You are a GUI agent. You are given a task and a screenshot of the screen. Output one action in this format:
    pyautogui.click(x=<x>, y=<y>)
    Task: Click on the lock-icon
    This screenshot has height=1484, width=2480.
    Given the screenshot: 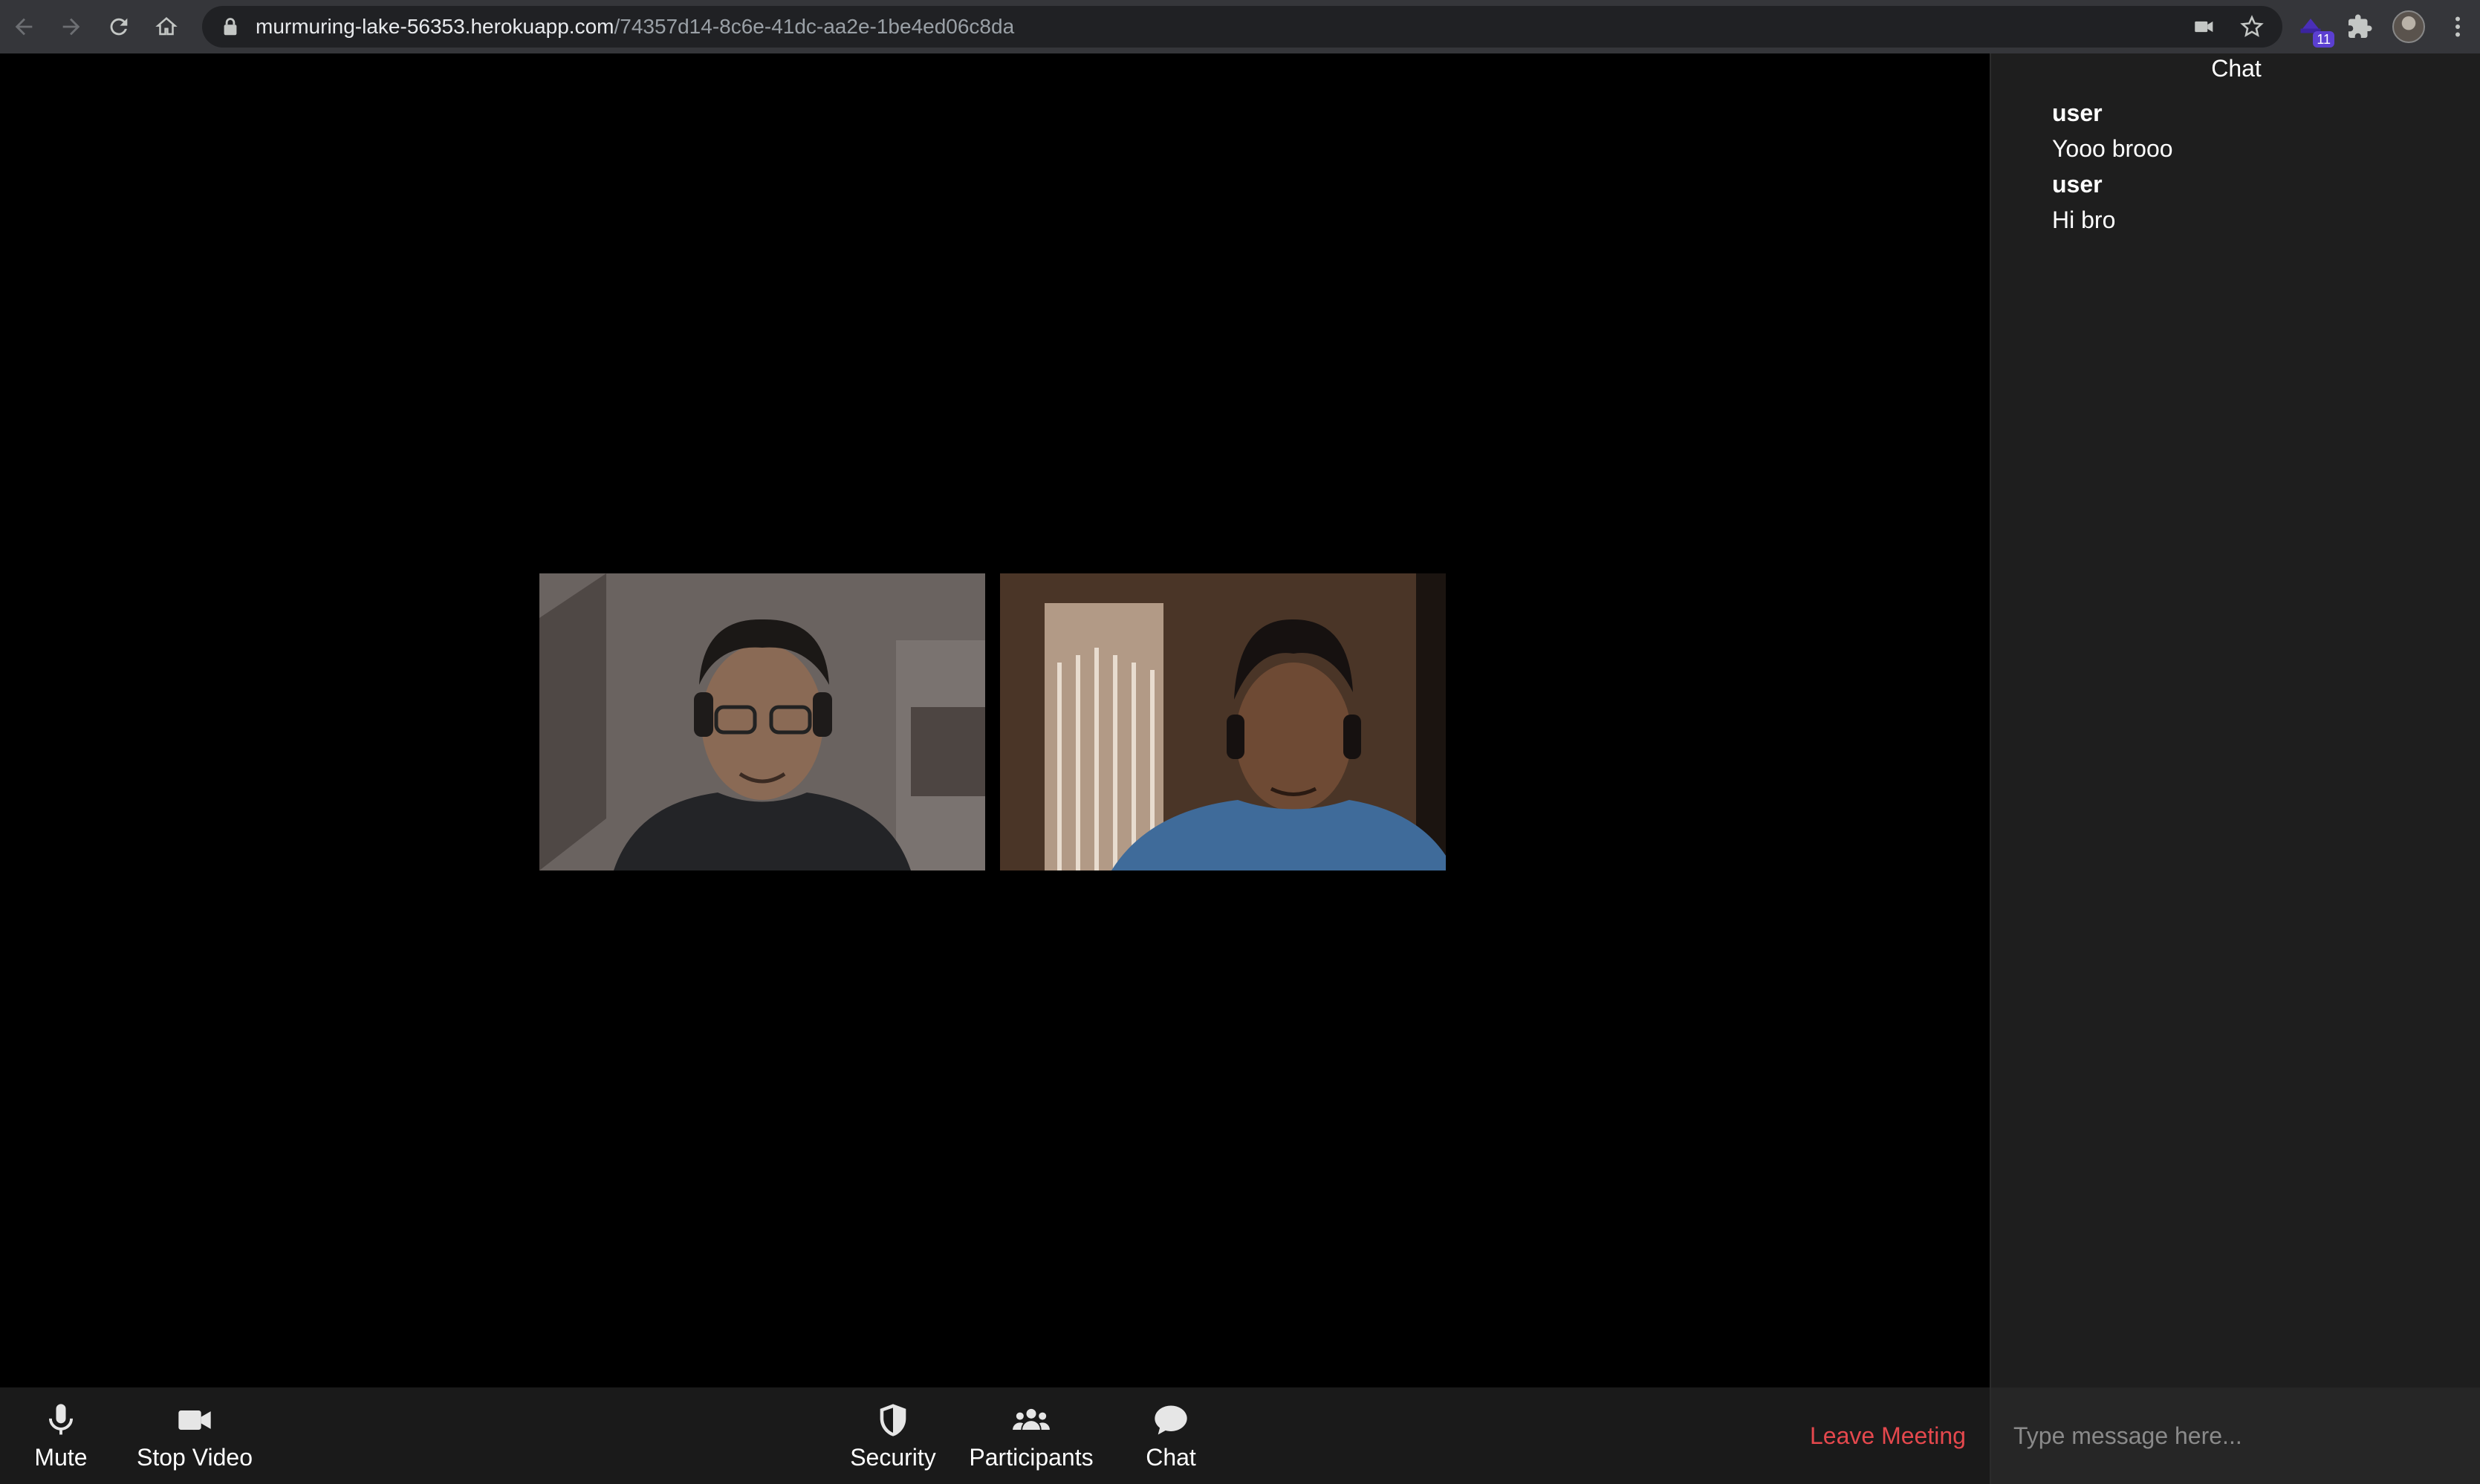 What is the action you would take?
    pyautogui.click(x=230, y=27)
    